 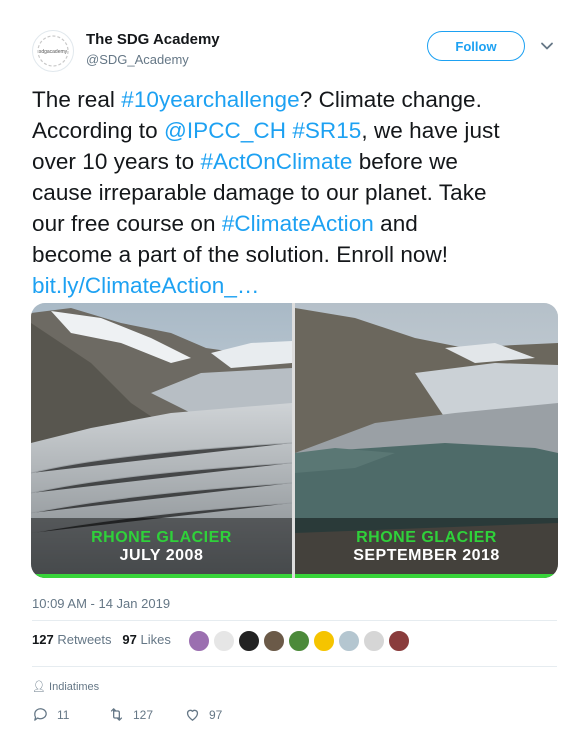 What do you see at coordinates (137, 59) in the screenshot?
I see `author-handle: @SDG_Academy` at bounding box center [137, 59].